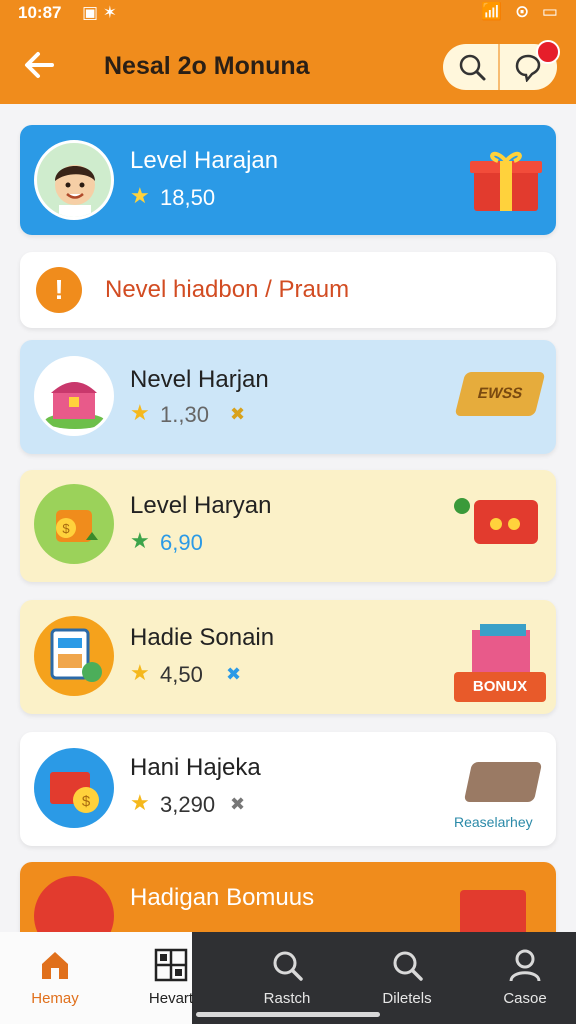 The image size is (576, 1024). What do you see at coordinates (525, 965) in the screenshot?
I see `user-icon` at bounding box center [525, 965].